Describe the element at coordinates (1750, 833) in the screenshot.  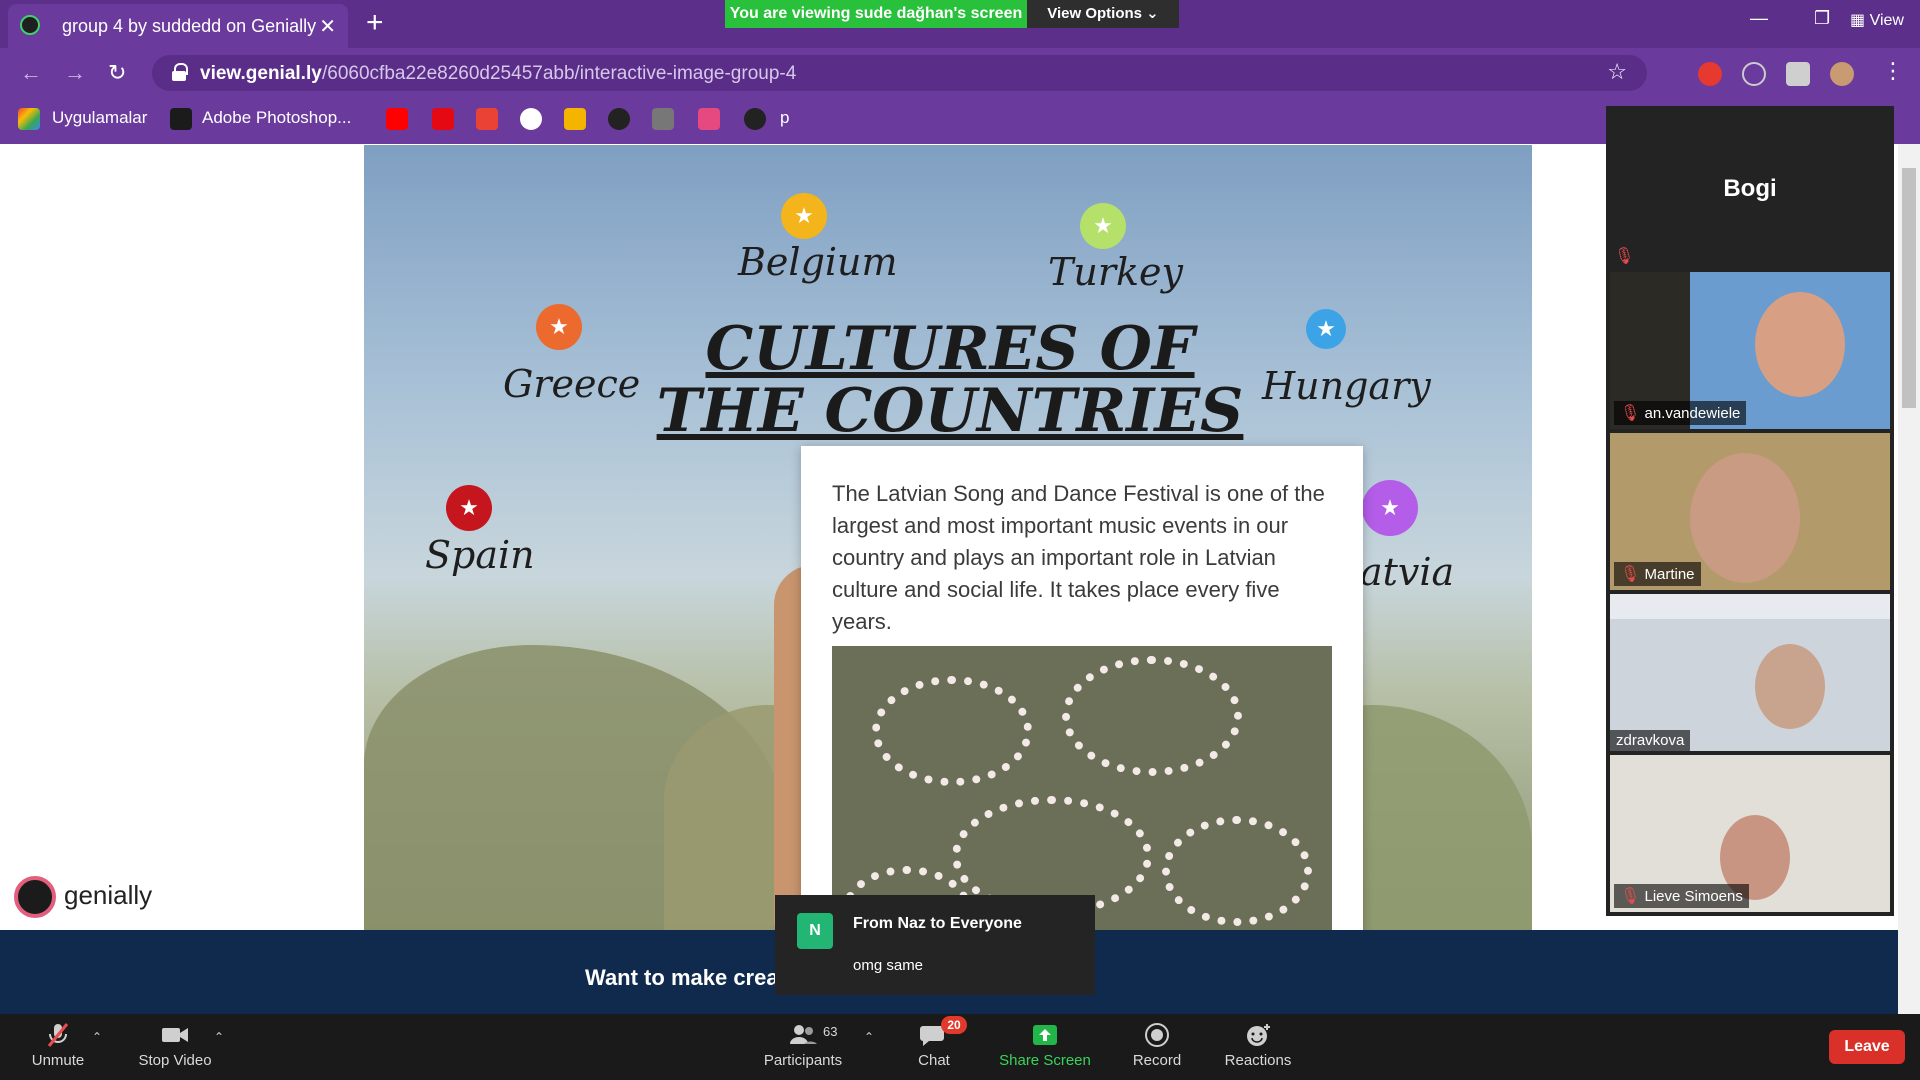
I see `video-tile: 🎙 Lieve Simoens` at that location.